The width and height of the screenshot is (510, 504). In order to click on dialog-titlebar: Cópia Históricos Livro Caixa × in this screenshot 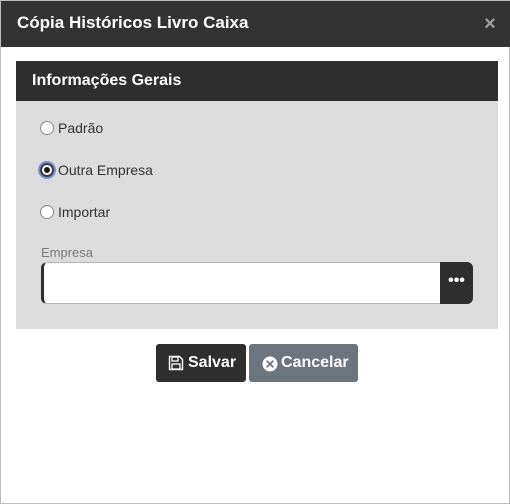, I will do `click(255, 24)`.